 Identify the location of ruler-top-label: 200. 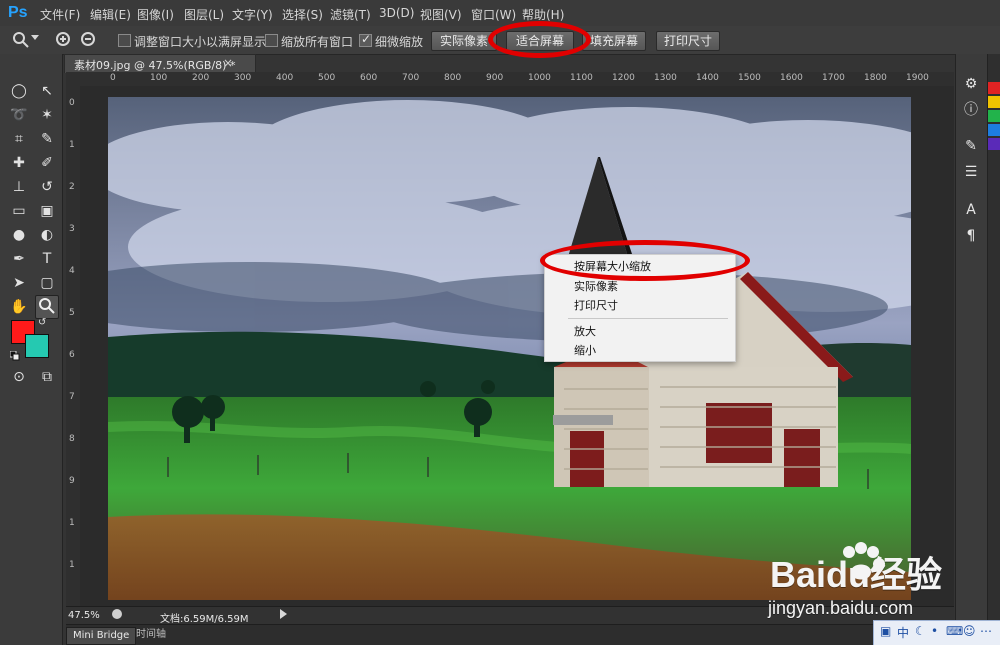
(201, 78).